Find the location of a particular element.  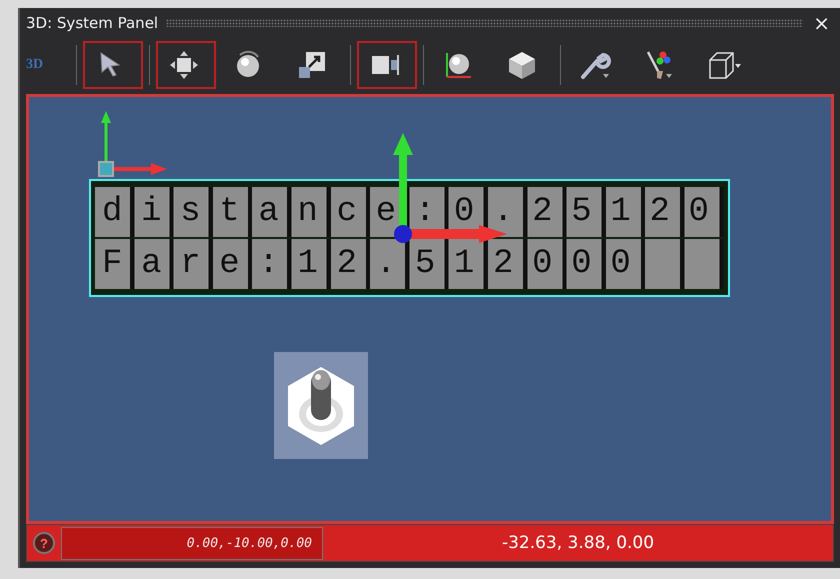

select-tool-button is located at coordinates (113, 65).